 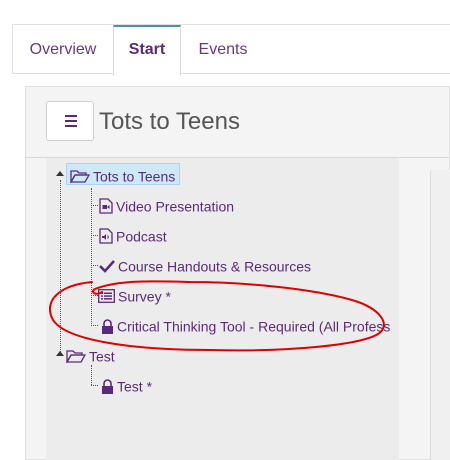 I want to click on tree-item-podcast: Podcast, so click(x=133, y=235).